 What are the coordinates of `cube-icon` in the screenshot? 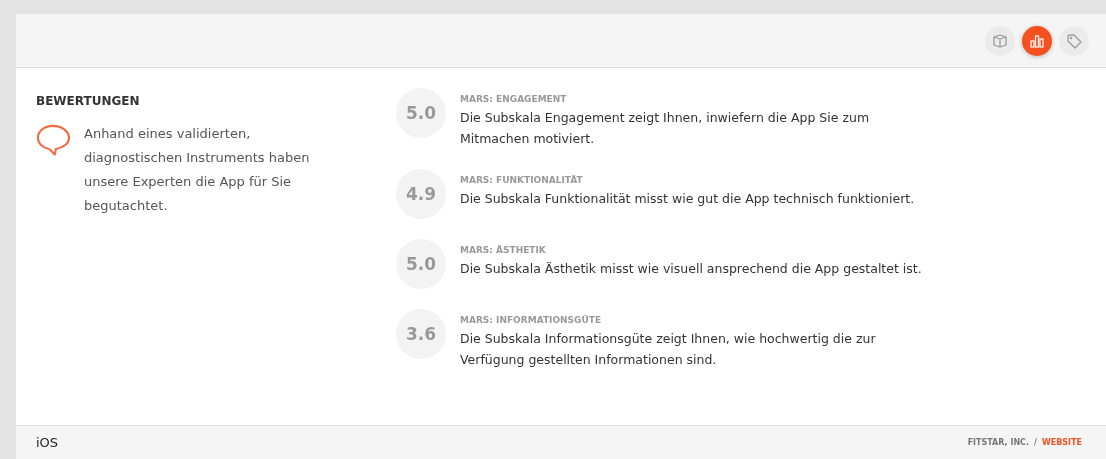 It's located at (1000, 40).